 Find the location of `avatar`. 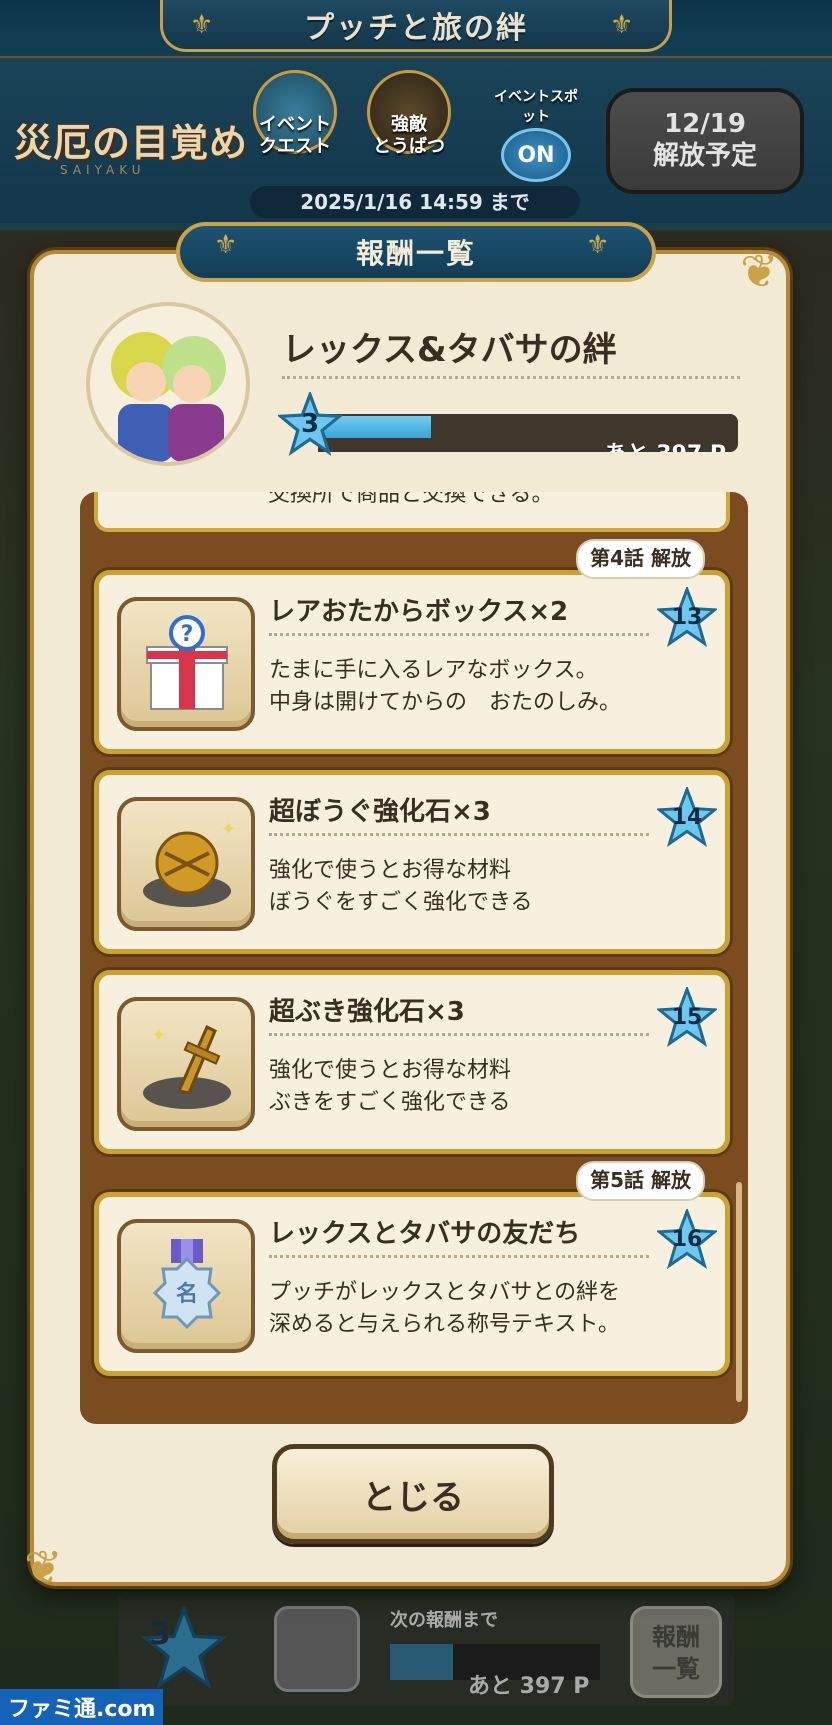

avatar is located at coordinates (317, 1649).